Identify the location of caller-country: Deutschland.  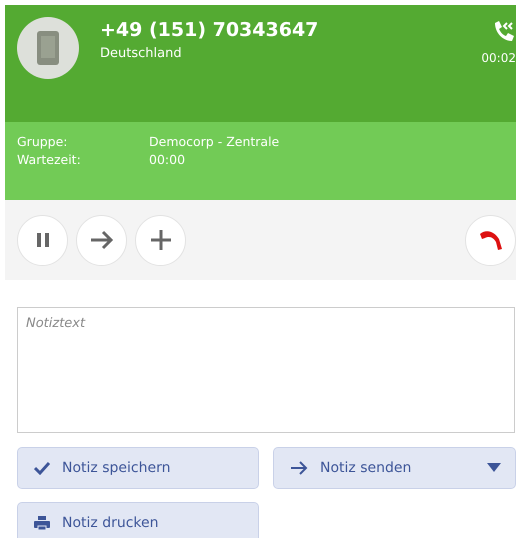
(141, 53).